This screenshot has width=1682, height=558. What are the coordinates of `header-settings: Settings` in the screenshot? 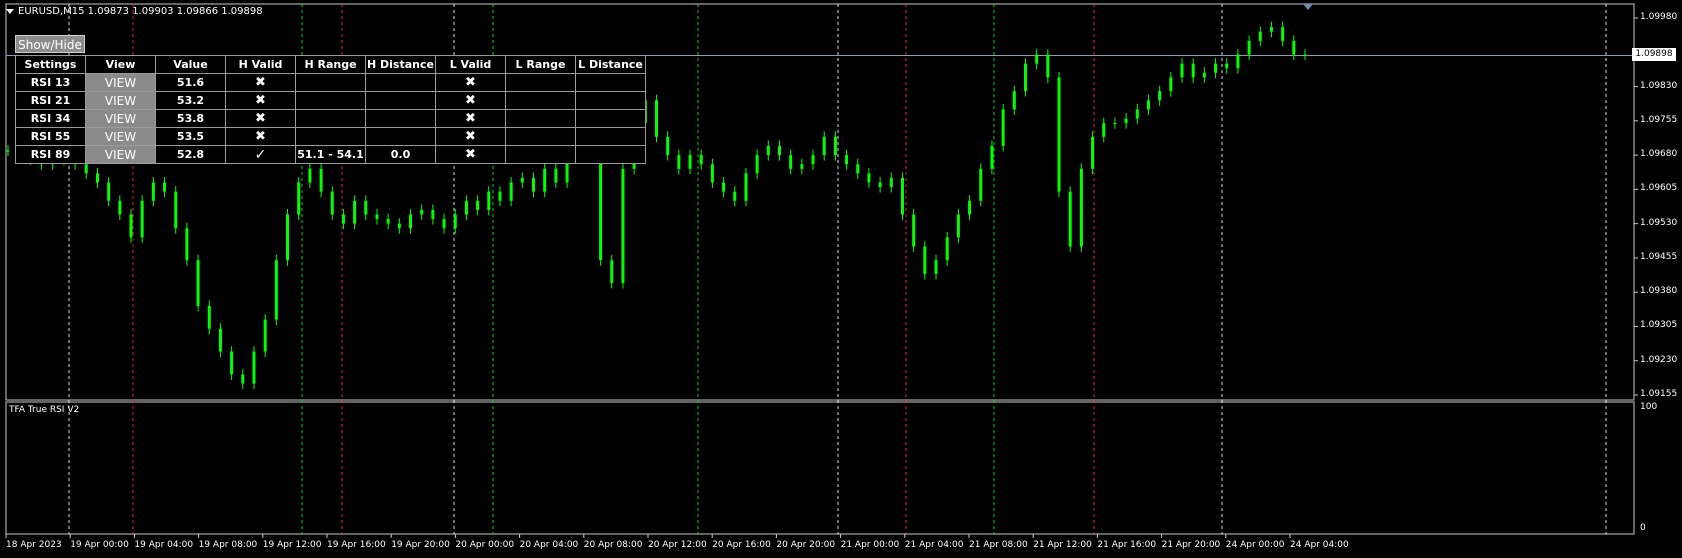 It's located at (50, 64).